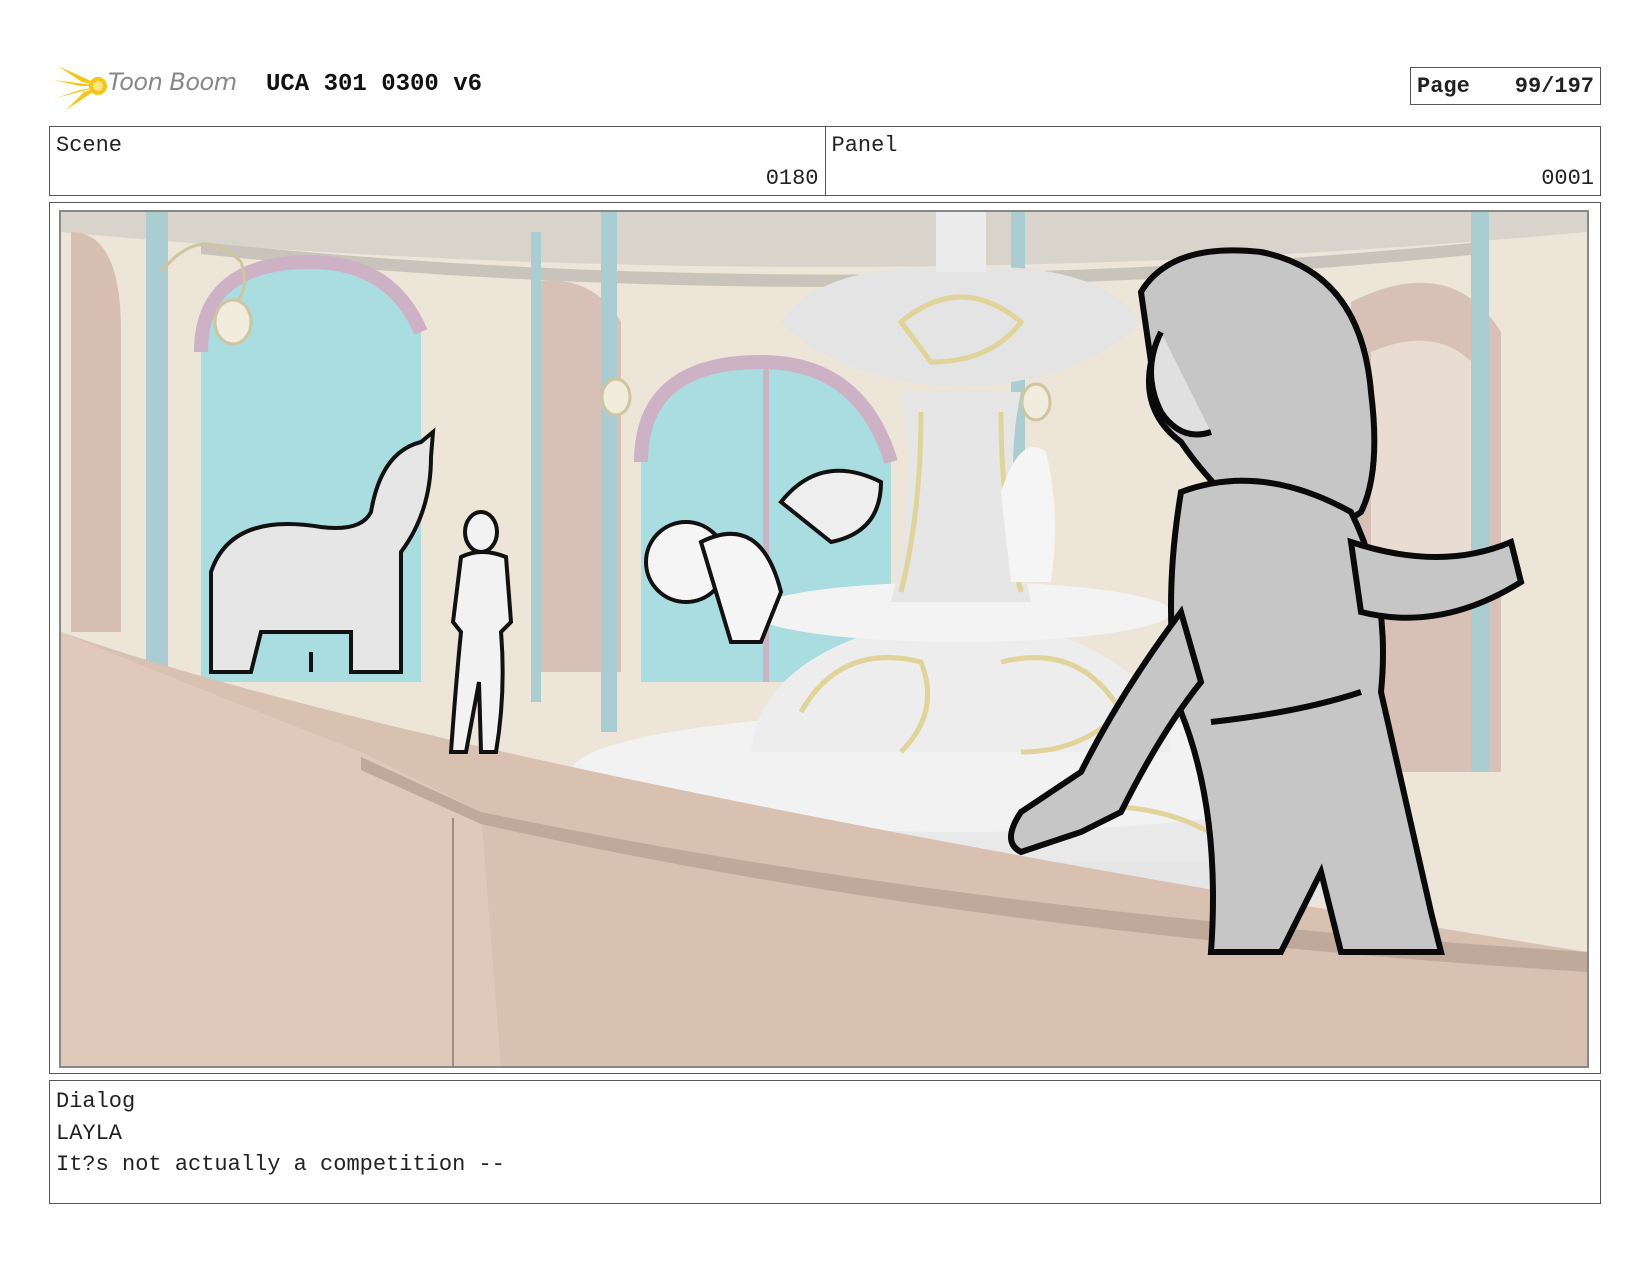 The height and width of the screenshot is (1276, 1648). I want to click on scene-label: Scene, so click(89, 145).